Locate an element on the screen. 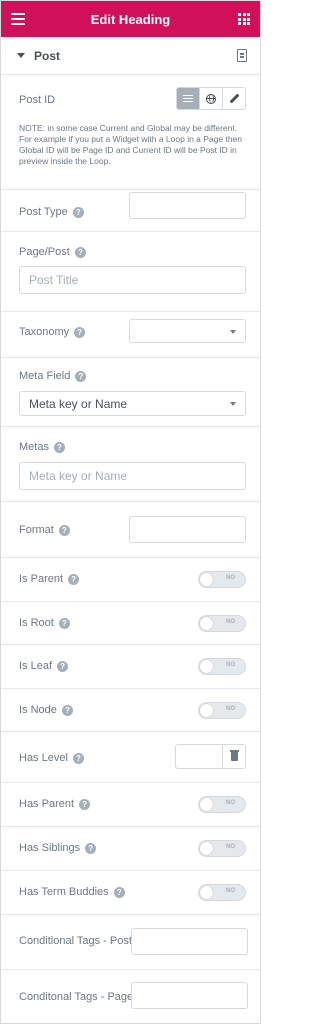 The image size is (320, 1024). has-parent-control: Has Parent? NO is located at coordinates (130, 805).